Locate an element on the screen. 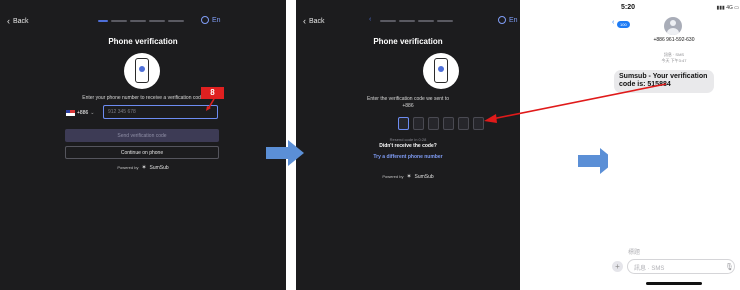 This screenshot has height=290, width=740. country-code: +886 is located at coordinates (83, 113).